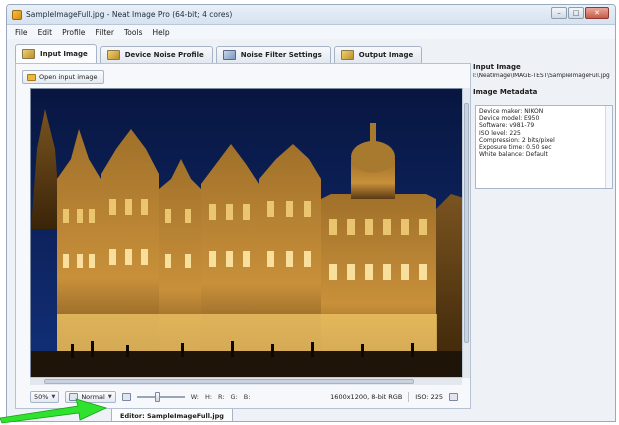  What do you see at coordinates (208, 397) in the screenshot?
I see `height-label: H:` at bounding box center [208, 397].